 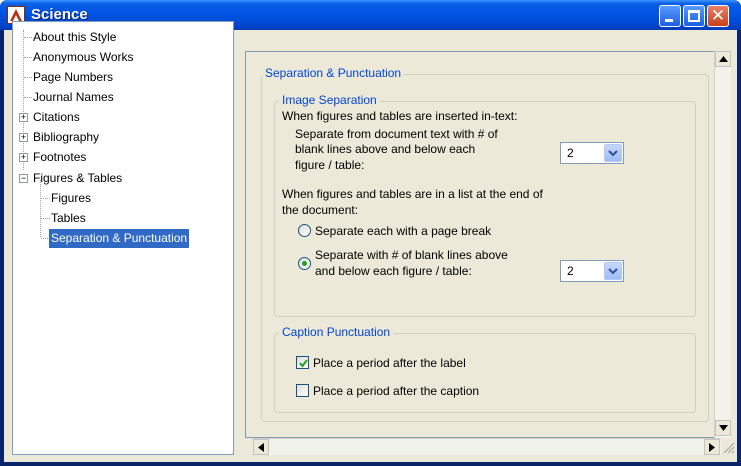 I want to click on maximize-icon, so click(x=694, y=16).